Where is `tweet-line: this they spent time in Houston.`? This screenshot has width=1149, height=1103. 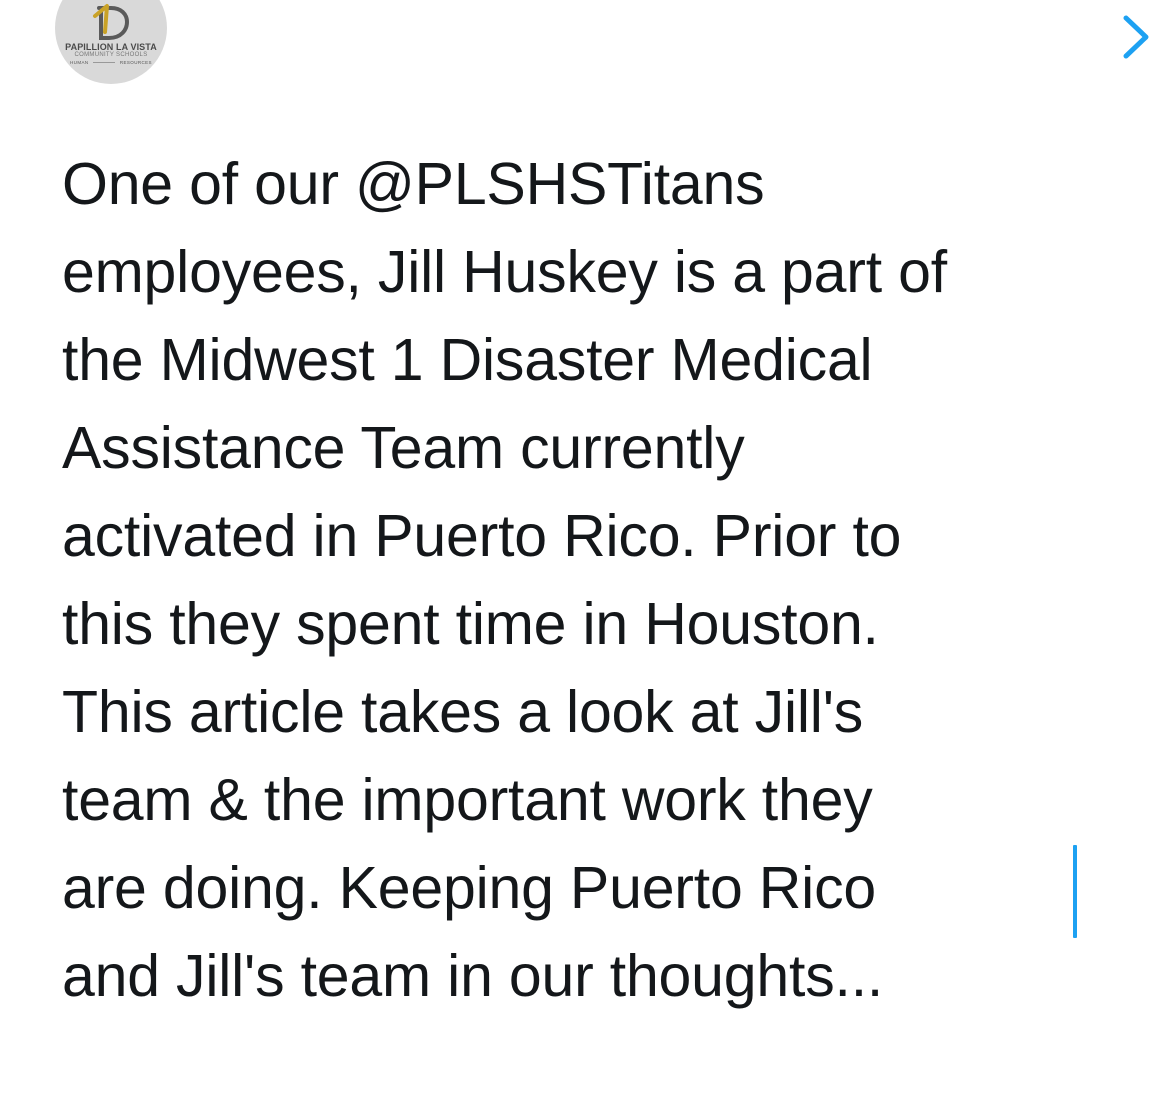
tweet-line: this they spent time in Houston. is located at coordinates (470, 624).